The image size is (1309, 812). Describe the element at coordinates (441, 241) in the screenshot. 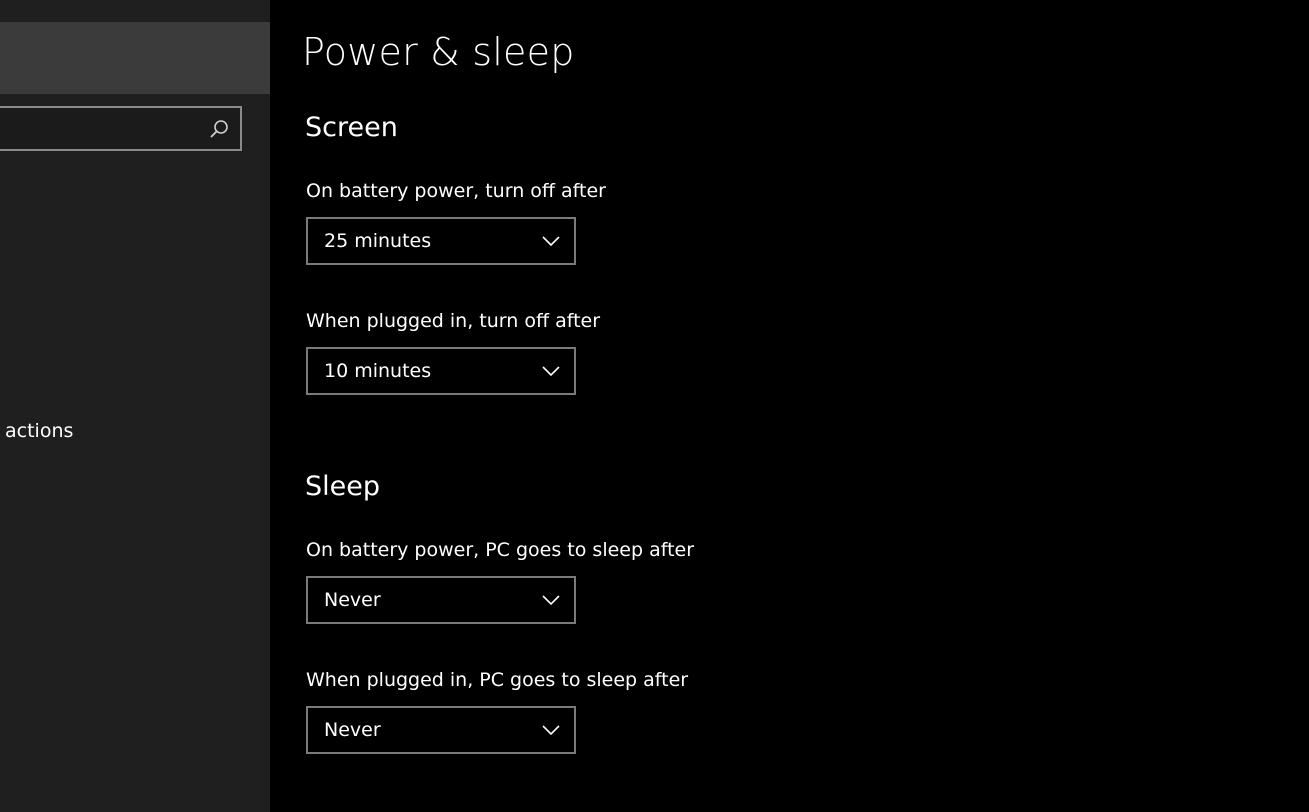

I see `screen-battery-dropdown: 25 minutes` at that location.